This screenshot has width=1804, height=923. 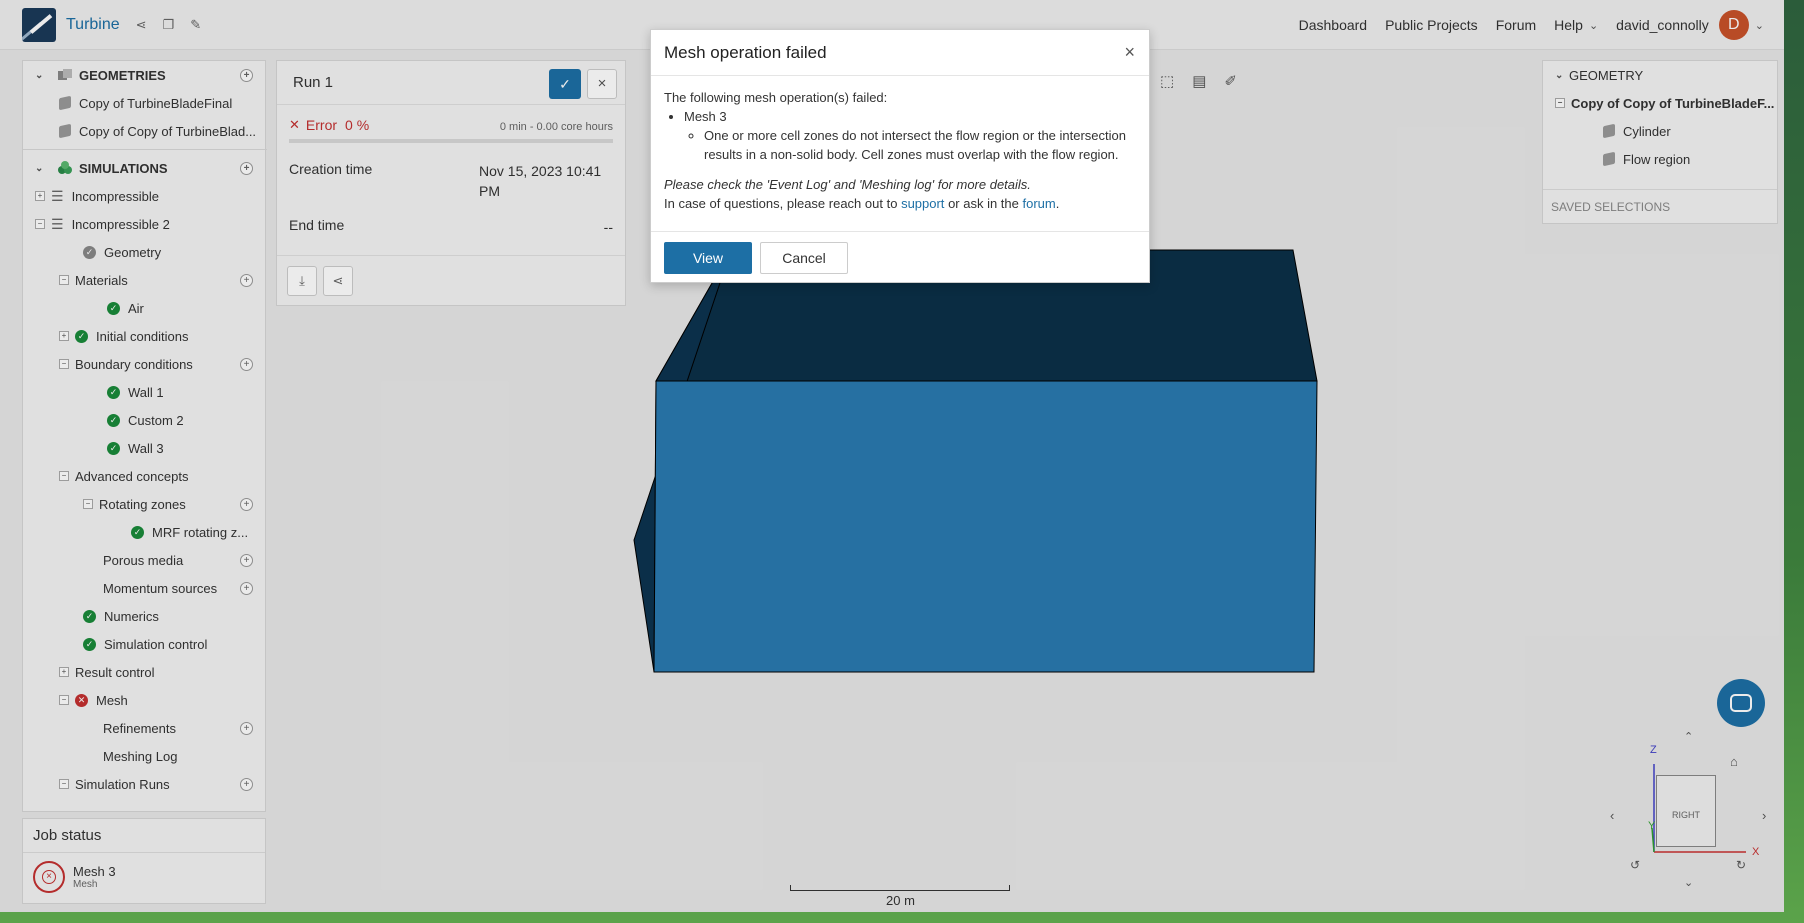 I want to click on cancel-button: Cancel, so click(x=804, y=258).